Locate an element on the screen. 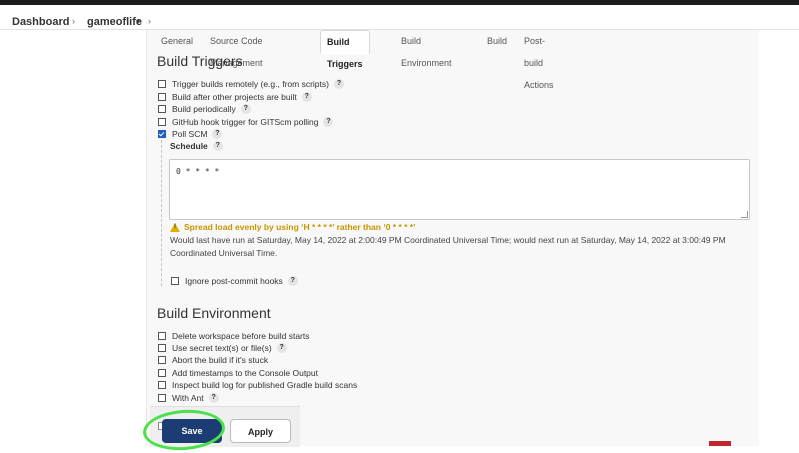 This screenshot has width=799, height=453. option-label: Build periodically is located at coordinates (204, 108).